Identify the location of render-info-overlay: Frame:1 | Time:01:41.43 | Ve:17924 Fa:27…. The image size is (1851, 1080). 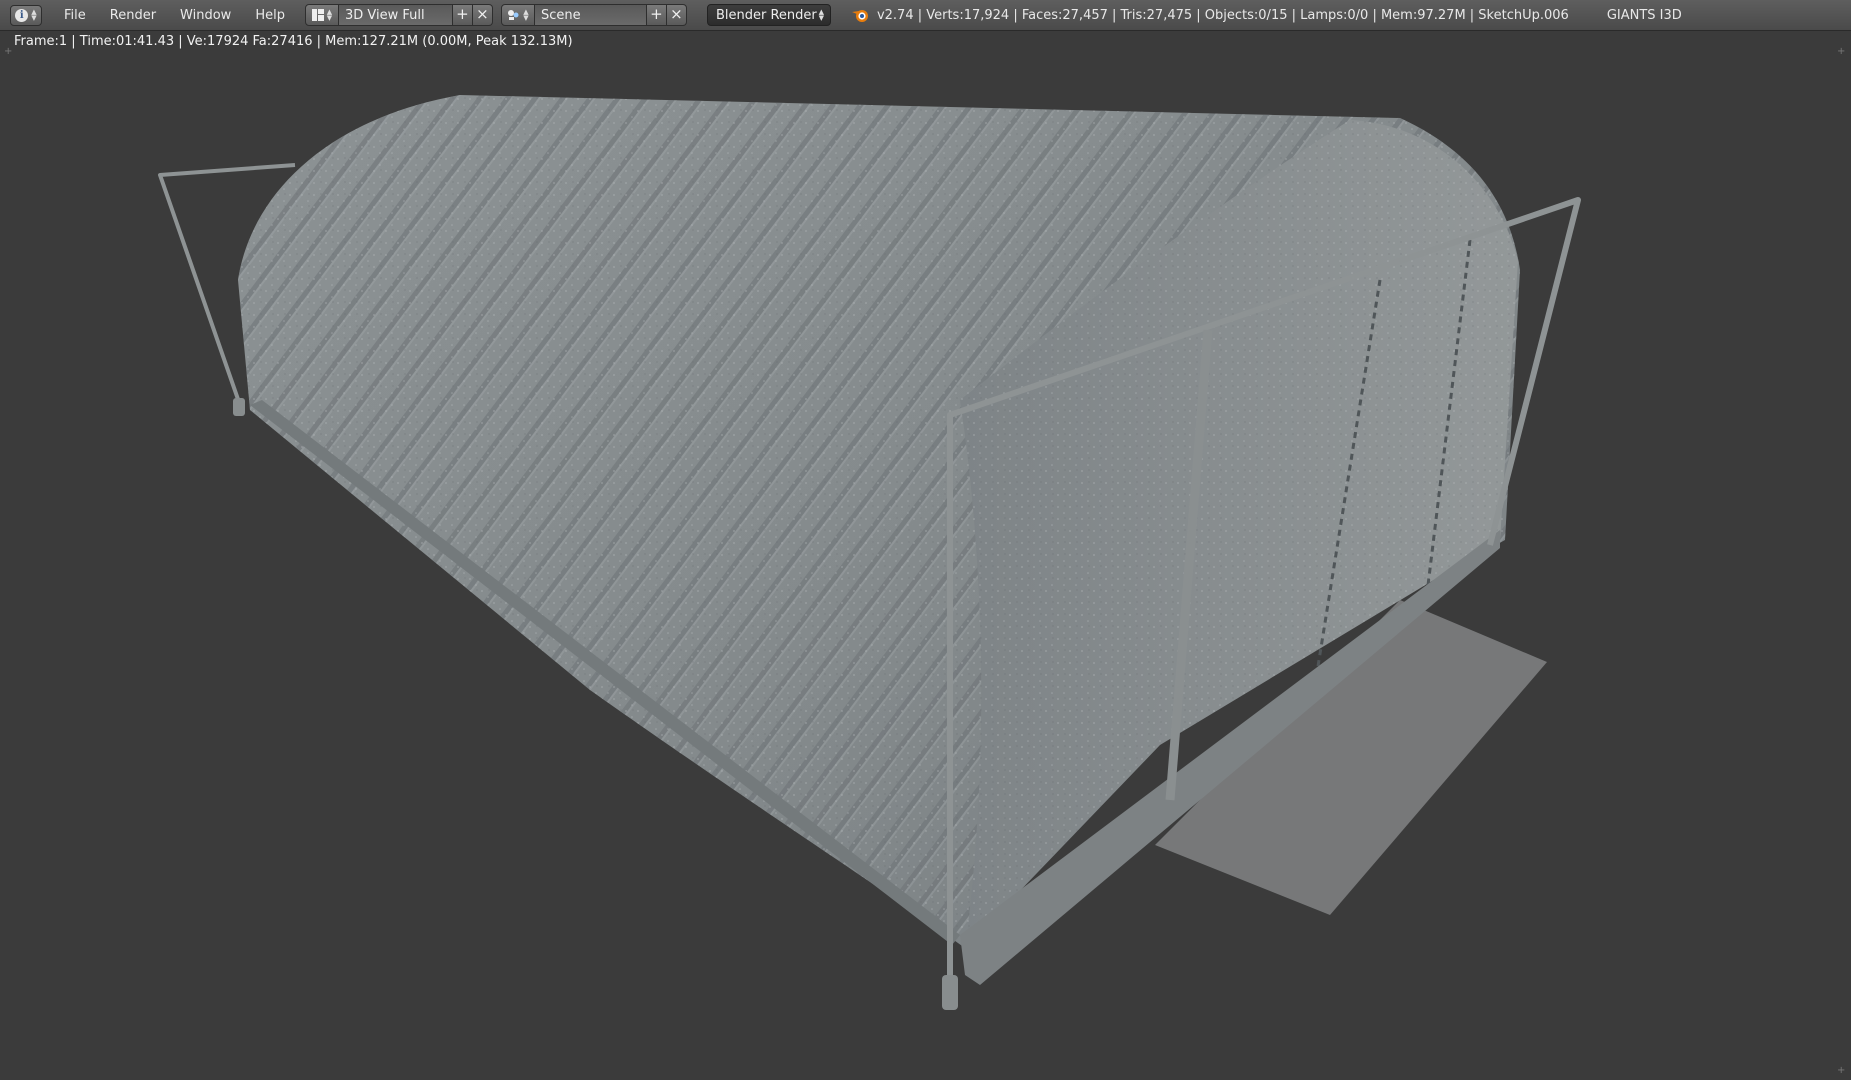
(293, 41).